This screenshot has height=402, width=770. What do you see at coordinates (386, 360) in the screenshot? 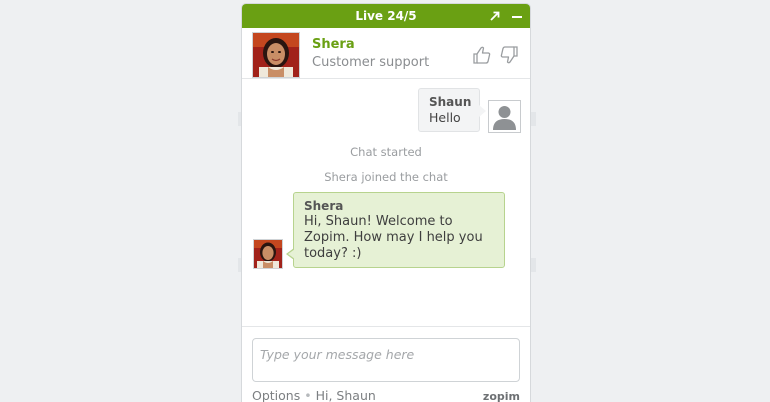
I see `message-input` at bounding box center [386, 360].